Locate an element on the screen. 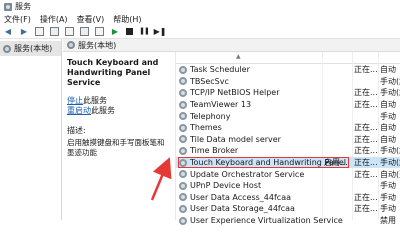 The image size is (400, 240). service-name: Tile Data model server is located at coordinates (235, 139).